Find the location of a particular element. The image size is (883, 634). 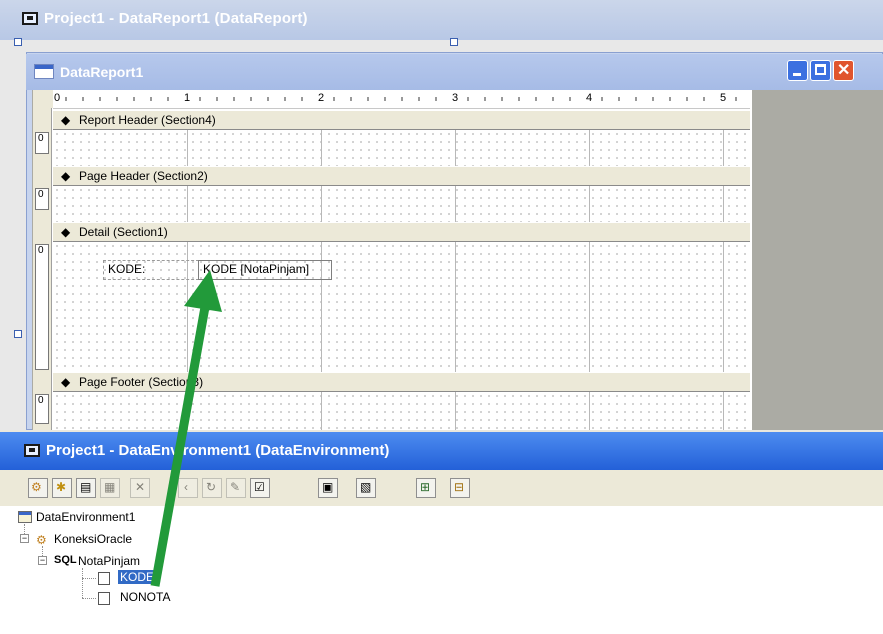

drag-arrow-shaft is located at coordinates (181, 441).